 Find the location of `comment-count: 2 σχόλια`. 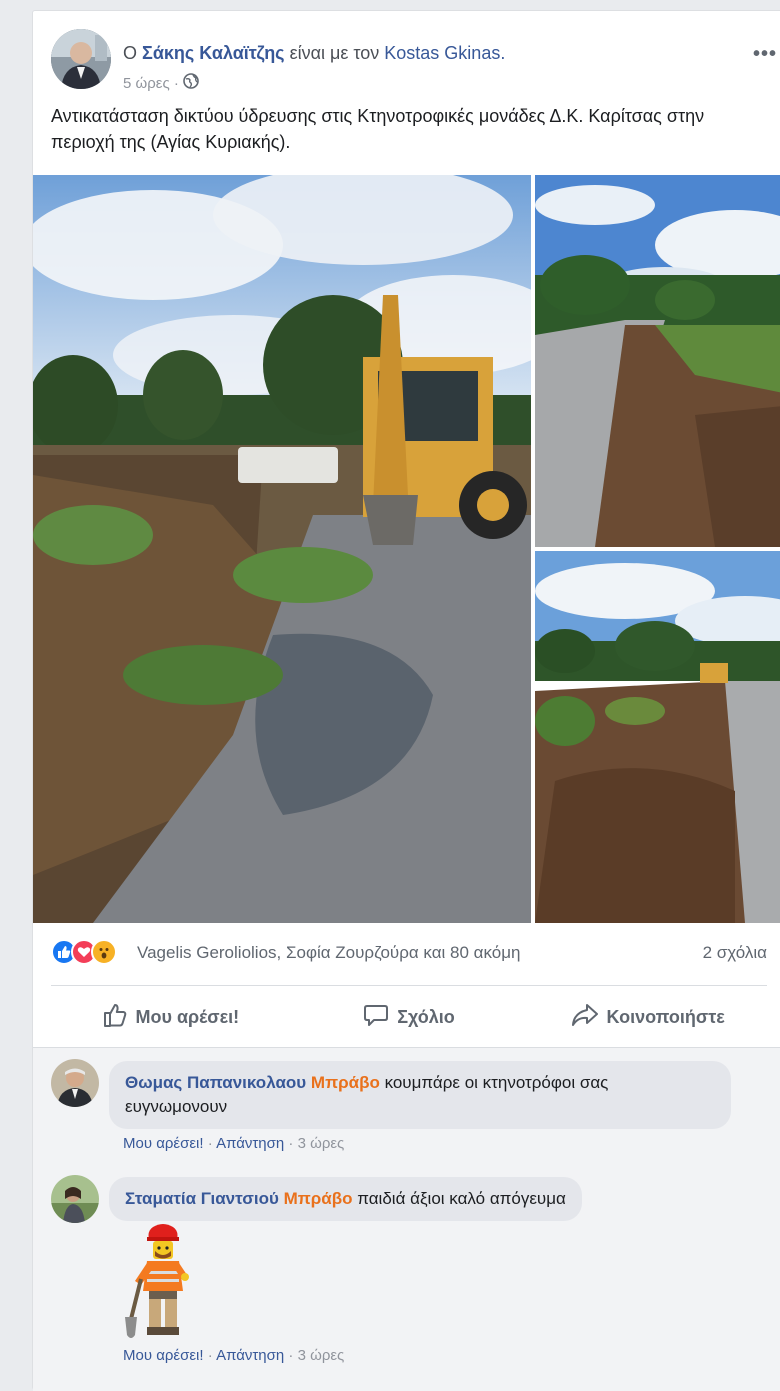

comment-count: 2 σχόλια is located at coordinates (735, 953).